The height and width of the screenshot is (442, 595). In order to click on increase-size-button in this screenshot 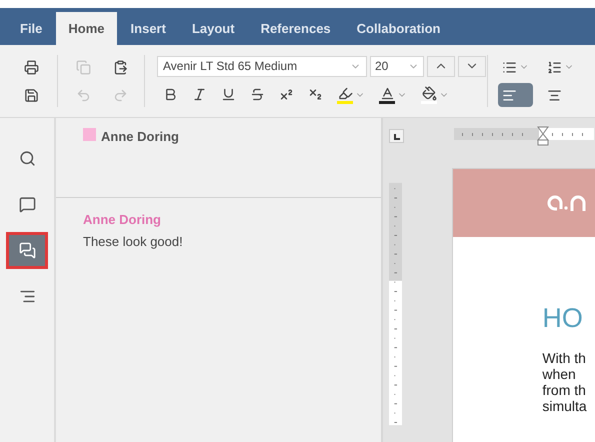, I will do `click(441, 66)`.